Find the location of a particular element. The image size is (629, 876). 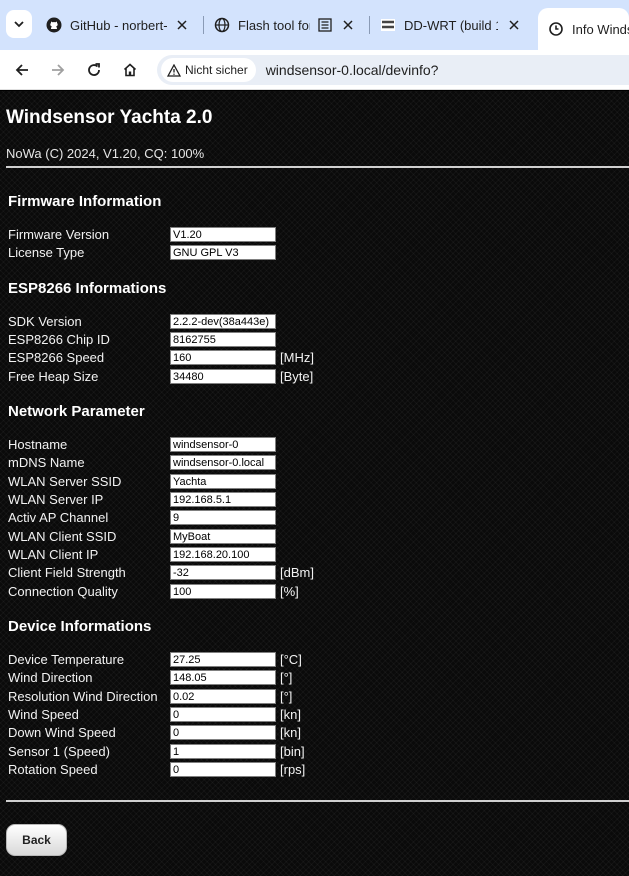

info-row: Connection Quality 100 [%] is located at coordinates (318, 592).